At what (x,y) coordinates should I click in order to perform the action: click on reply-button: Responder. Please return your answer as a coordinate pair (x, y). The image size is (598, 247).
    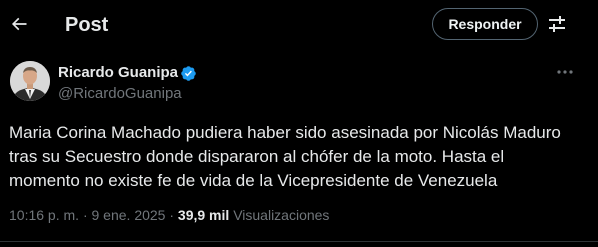
    Looking at the image, I should click on (485, 24).